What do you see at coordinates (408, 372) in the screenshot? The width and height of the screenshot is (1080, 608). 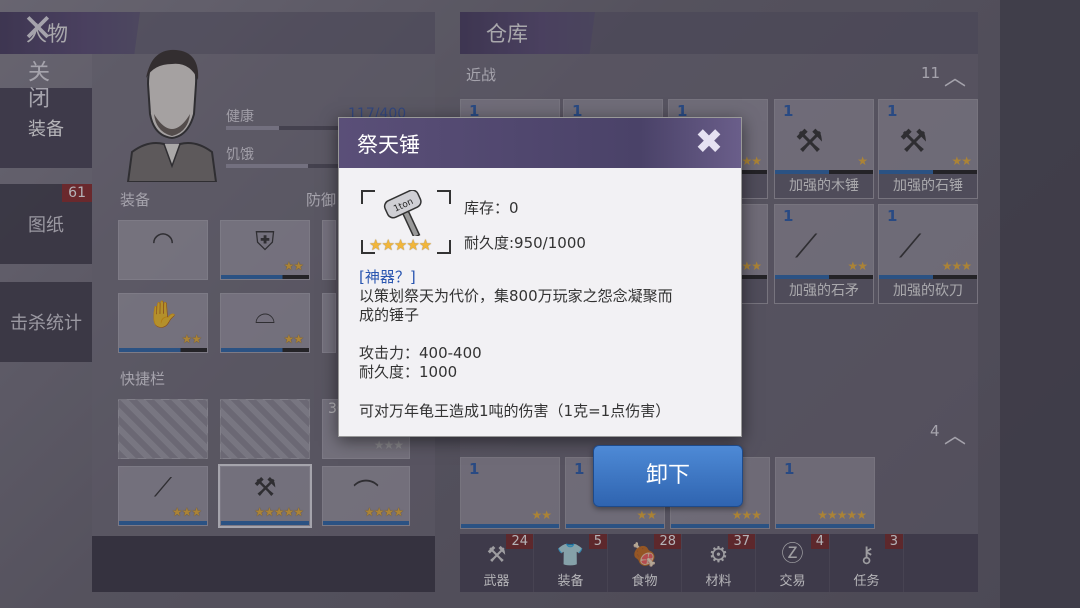 I see `durability-max-text: 耐久度：1000` at bounding box center [408, 372].